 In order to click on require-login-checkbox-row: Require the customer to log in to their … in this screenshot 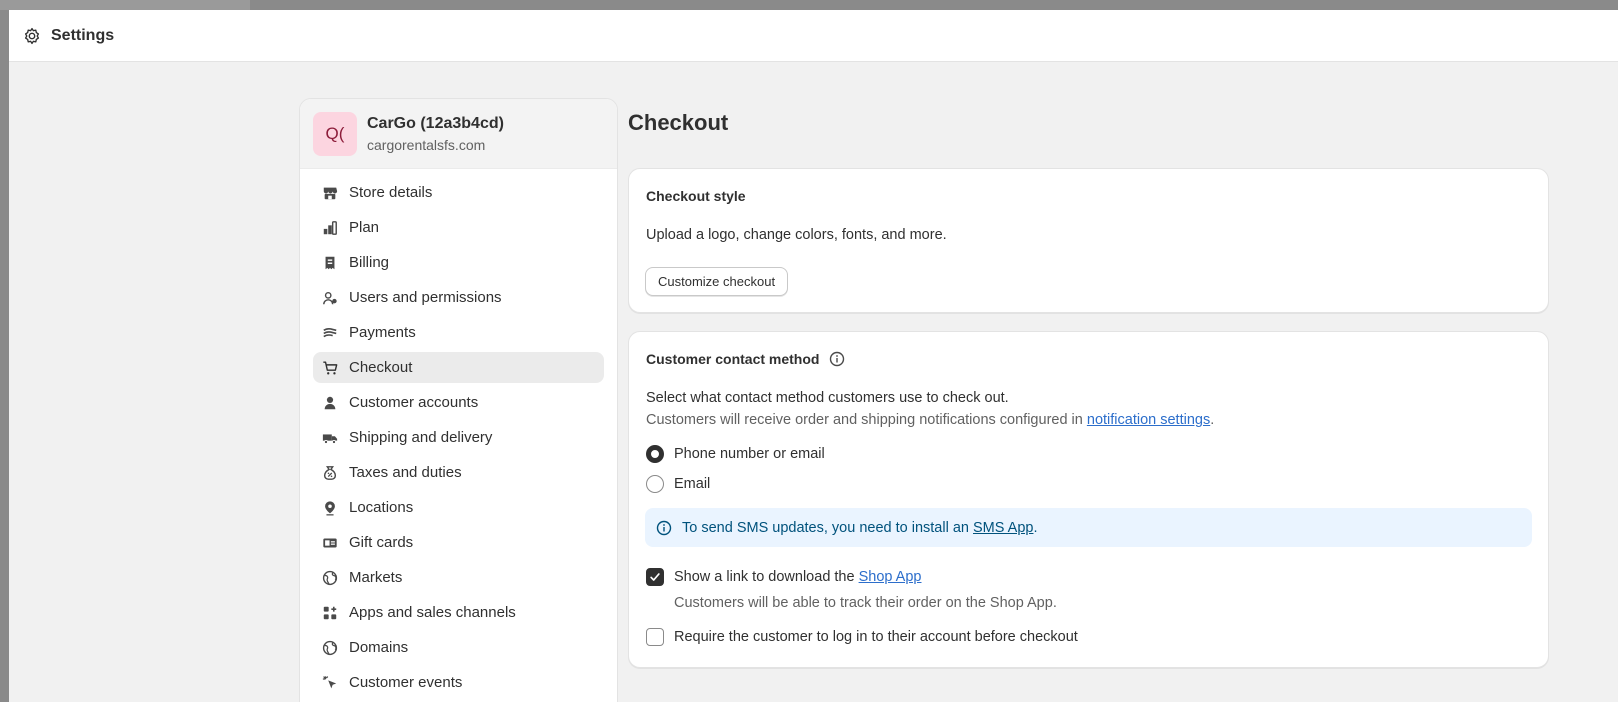, I will do `click(862, 637)`.